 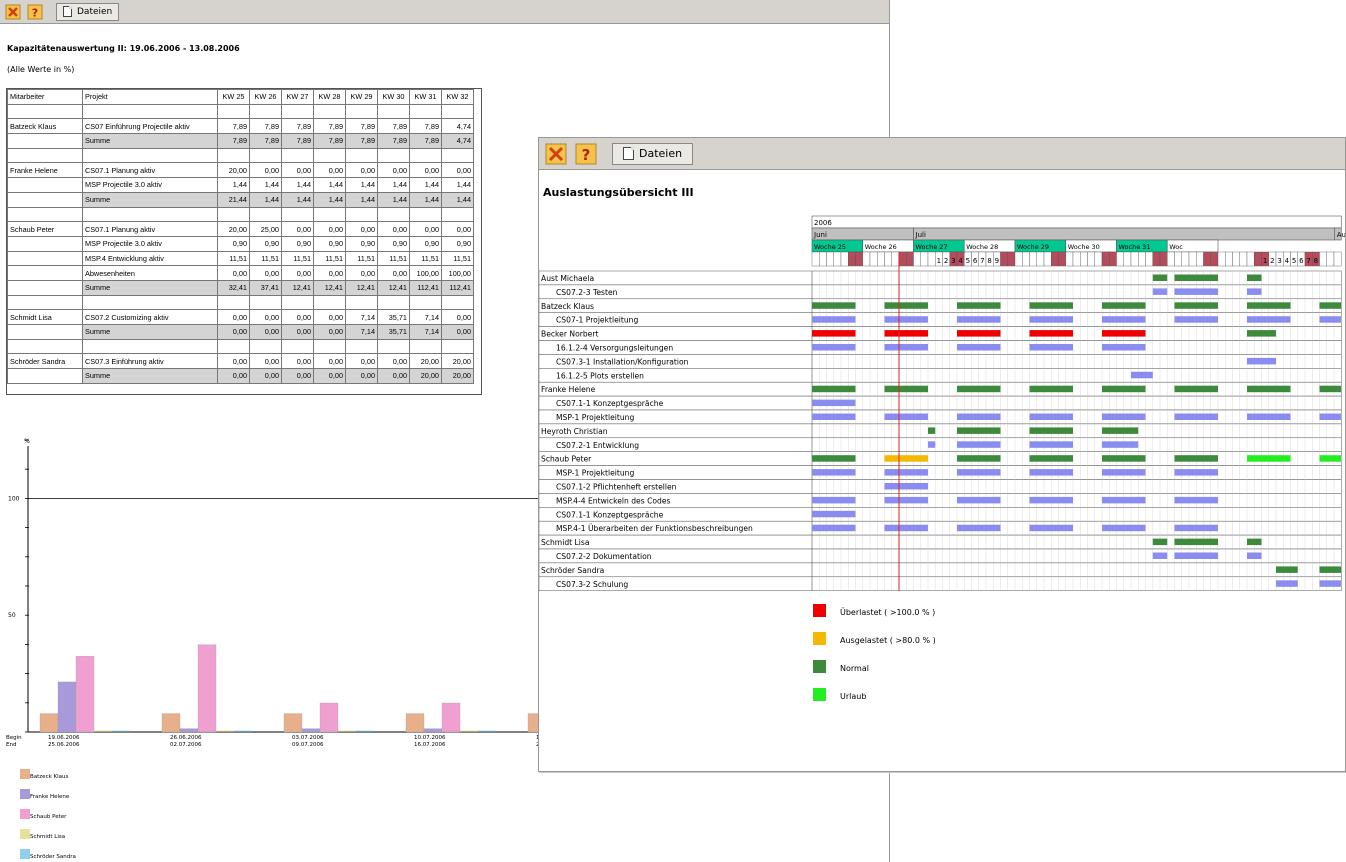 I want to click on month-label: Juni, so click(x=820, y=235).